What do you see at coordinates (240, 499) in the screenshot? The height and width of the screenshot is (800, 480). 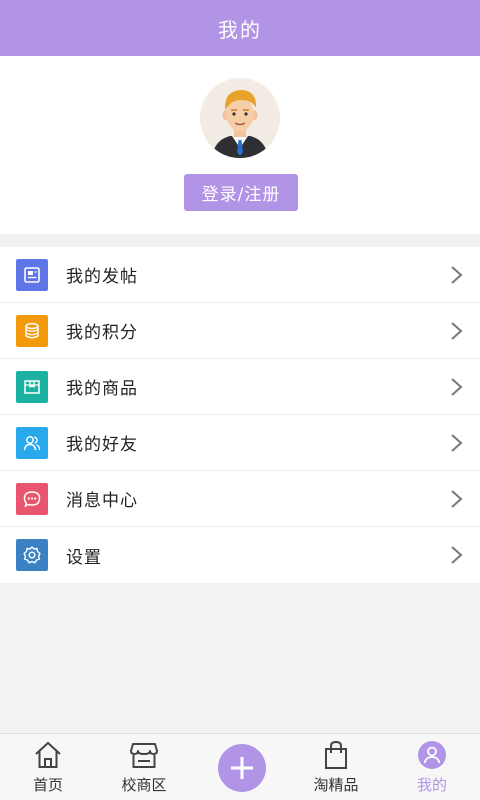 I see `menu-item-message-center: 消息中心` at bounding box center [240, 499].